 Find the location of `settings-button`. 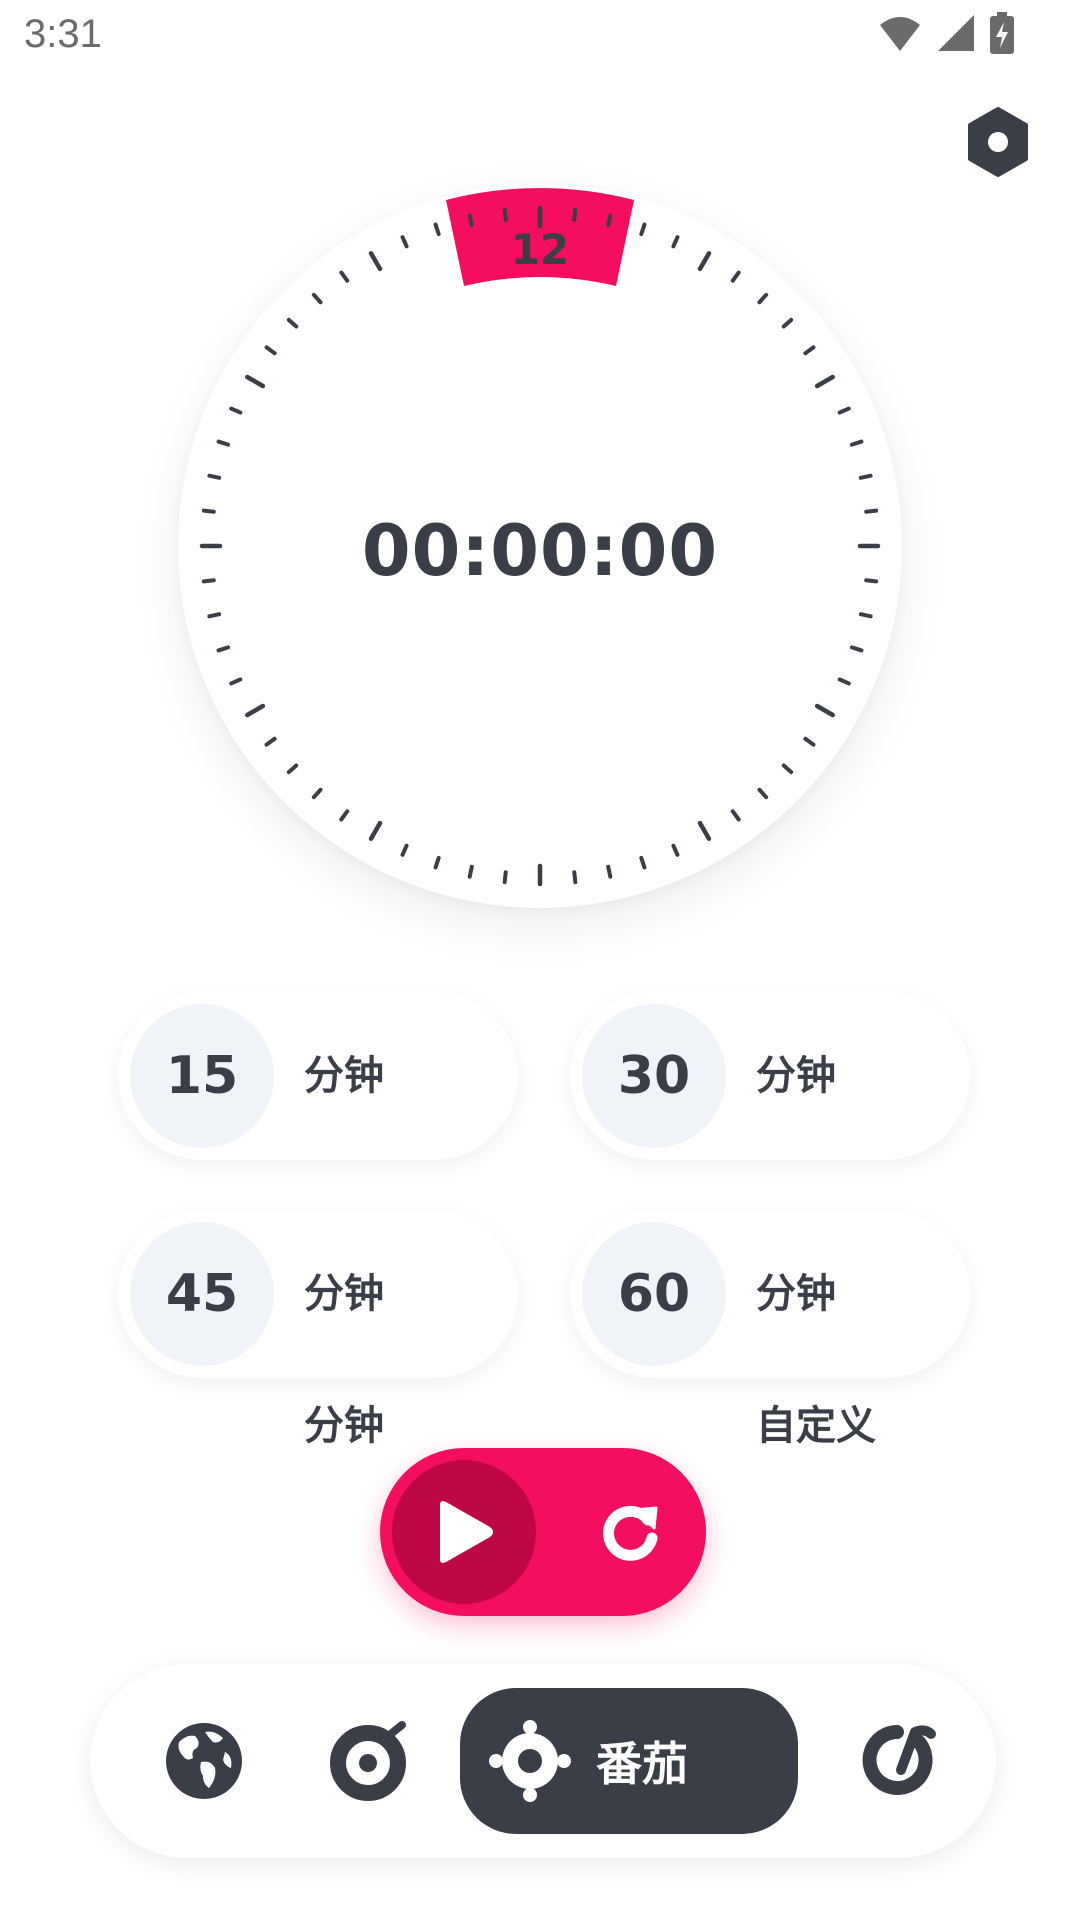

settings-button is located at coordinates (998, 142).